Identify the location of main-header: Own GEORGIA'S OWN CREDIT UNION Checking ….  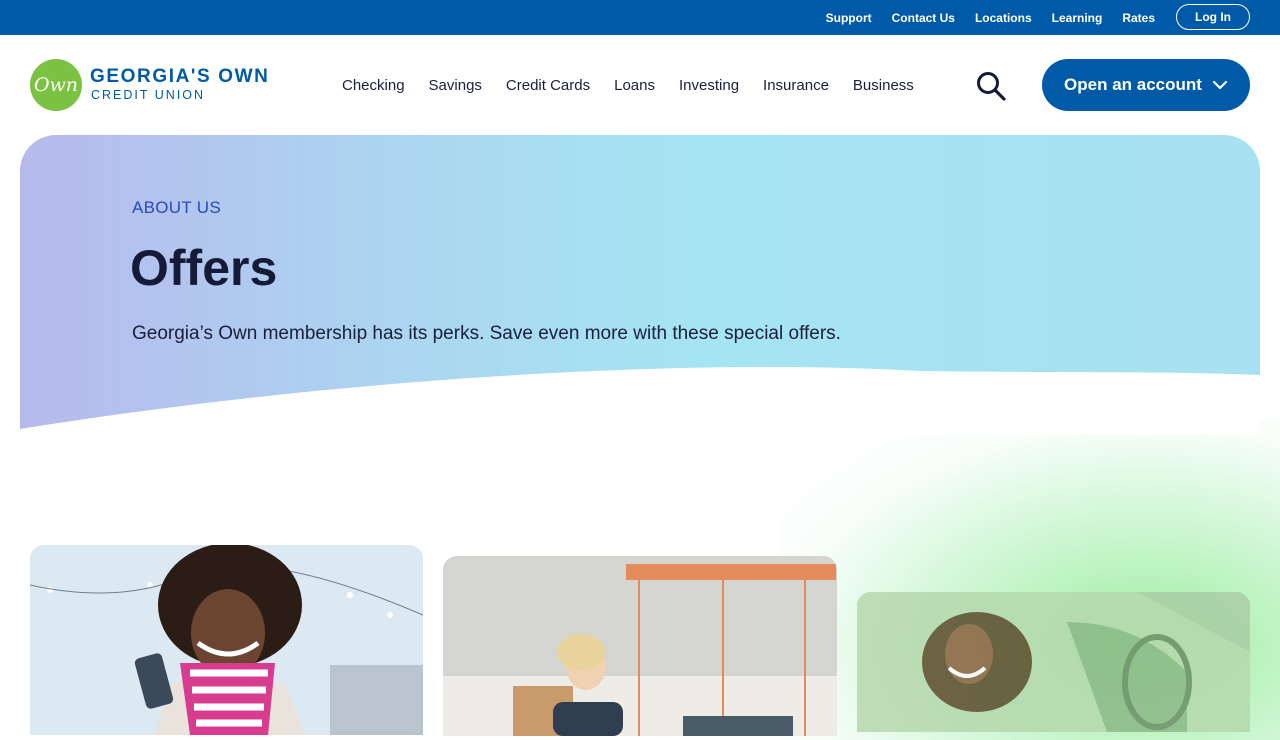
(640, 85).